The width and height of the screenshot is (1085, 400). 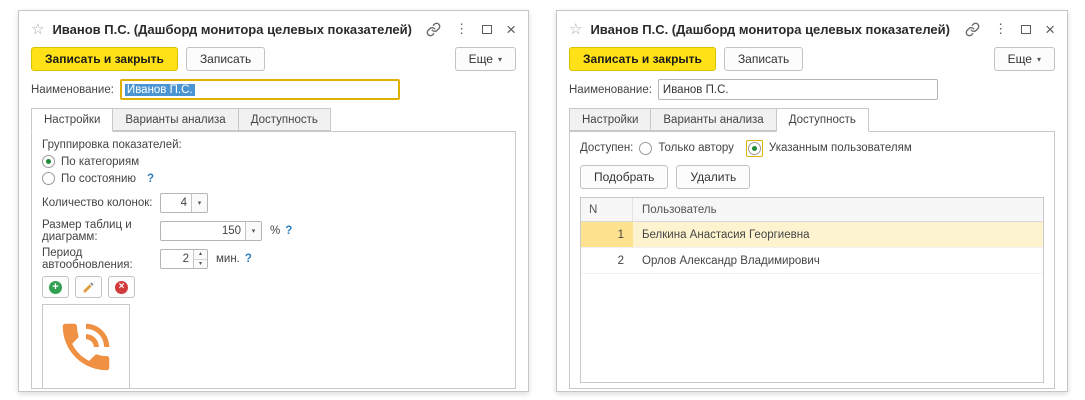 What do you see at coordinates (211, 231) in the screenshot?
I see `size-select: 150 ▾` at bounding box center [211, 231].